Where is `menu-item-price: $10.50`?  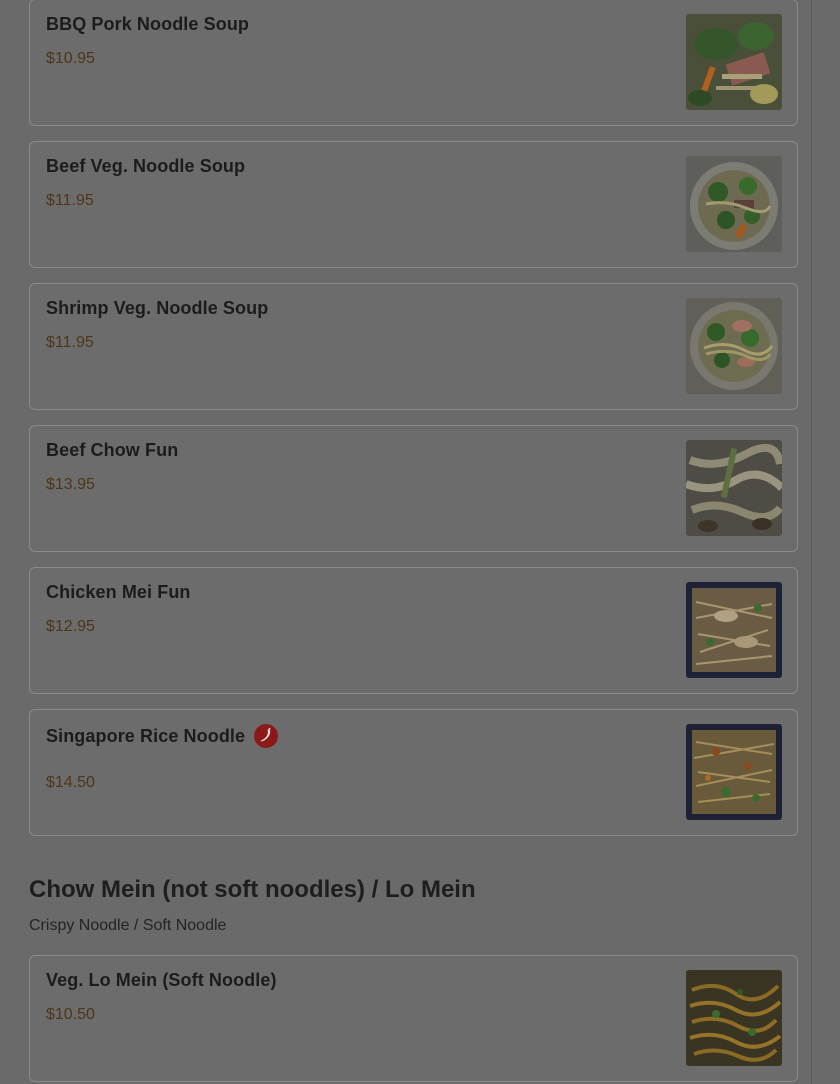
menu-item-price: $10.50 is located at coordinates (70, 1014).